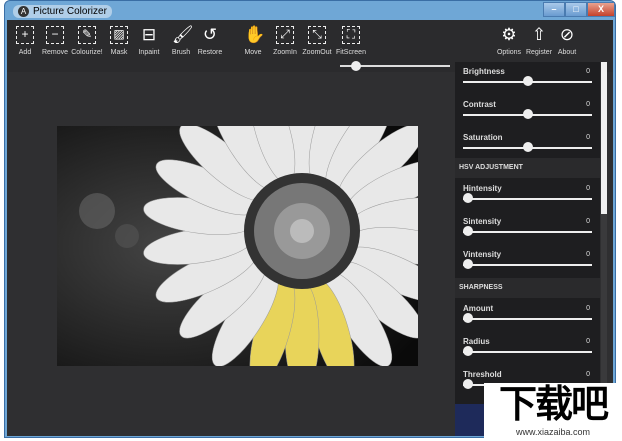 The image size is (622, 441). Describe the element at coordinates (119, 35) in the screenshot. I see `mask-icon: ▨` at that location.